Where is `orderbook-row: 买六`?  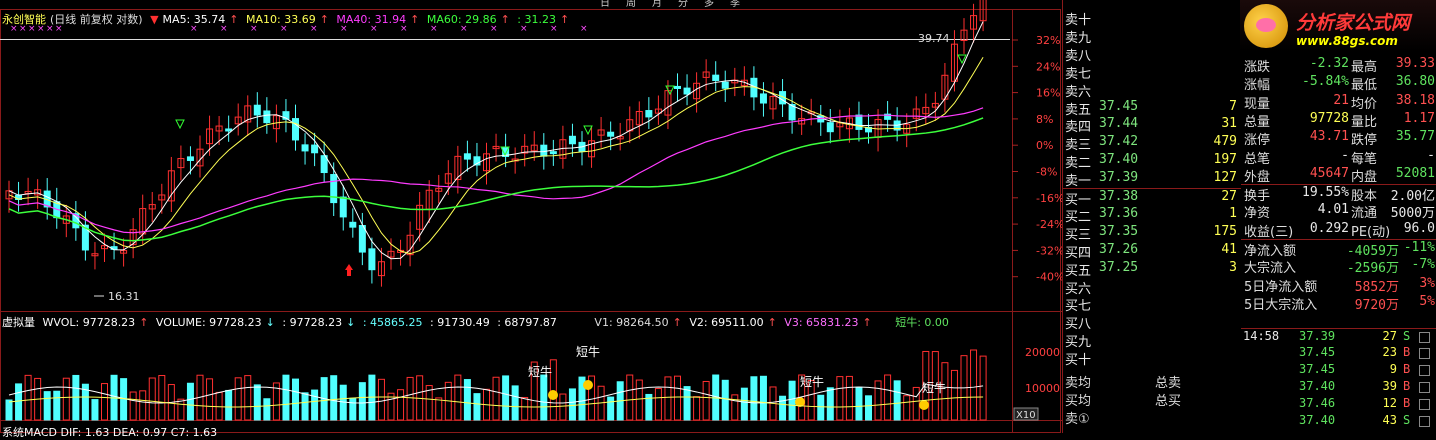
orderbook-row: 买六 is located at coordinates (1152, 287).